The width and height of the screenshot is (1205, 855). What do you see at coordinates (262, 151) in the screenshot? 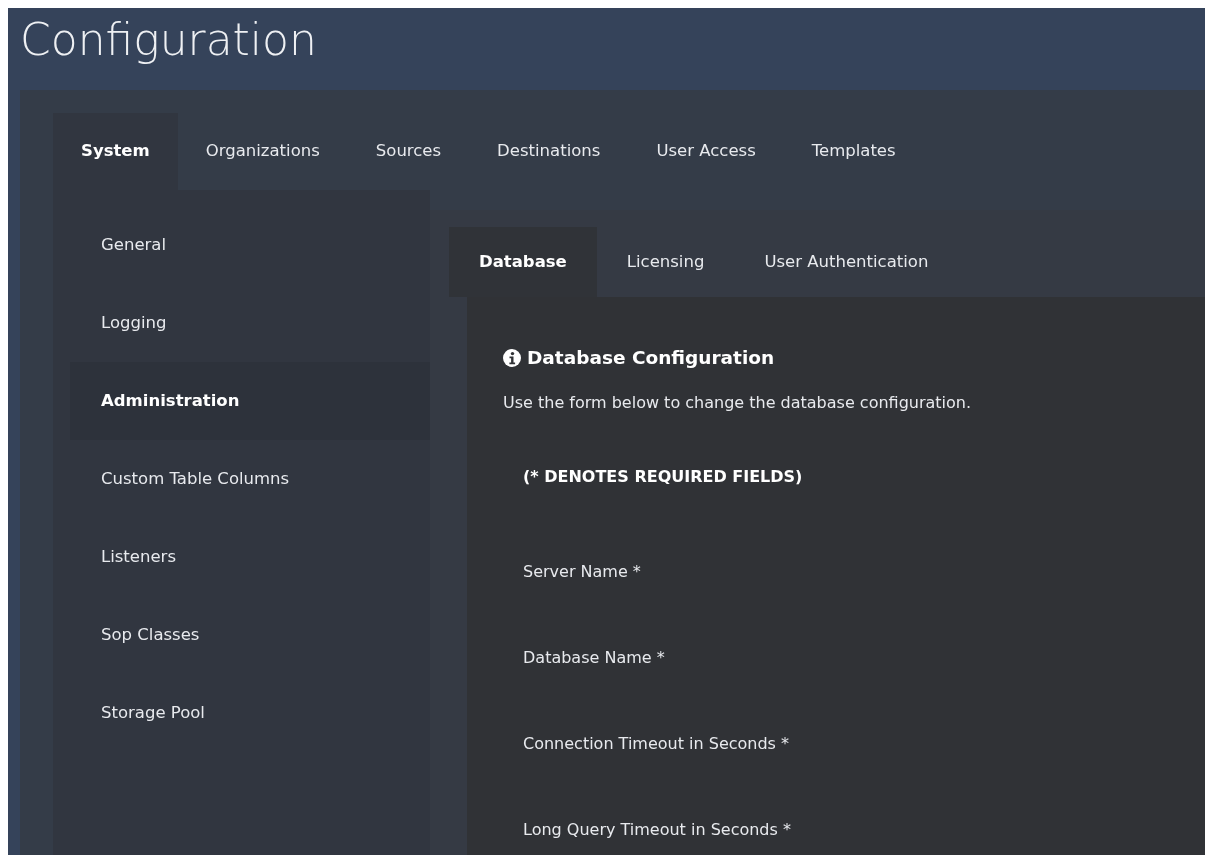
I see `tab: Organizations` at bounding box center [262, 151].